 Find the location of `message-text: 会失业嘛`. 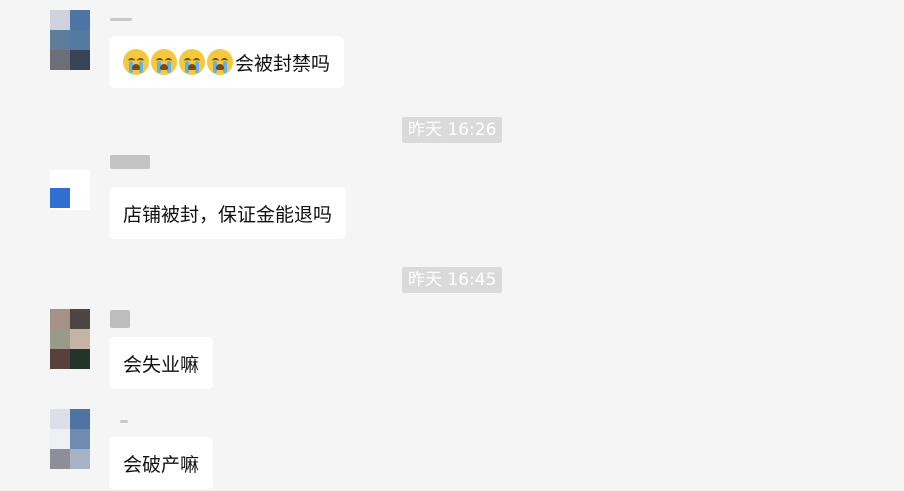

message-text: 会失业嘛 is located at coordinates (161, 364).